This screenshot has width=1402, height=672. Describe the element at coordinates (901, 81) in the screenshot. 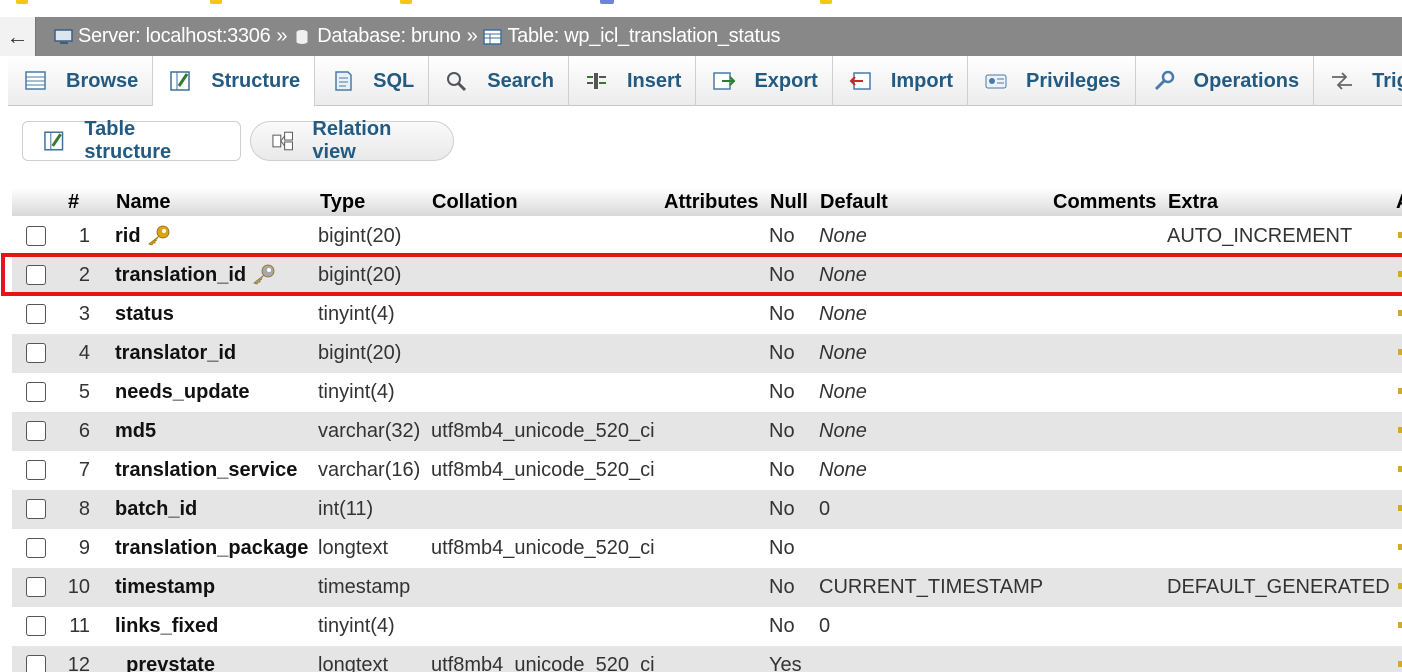

I see `tab-import: Import` at that location.